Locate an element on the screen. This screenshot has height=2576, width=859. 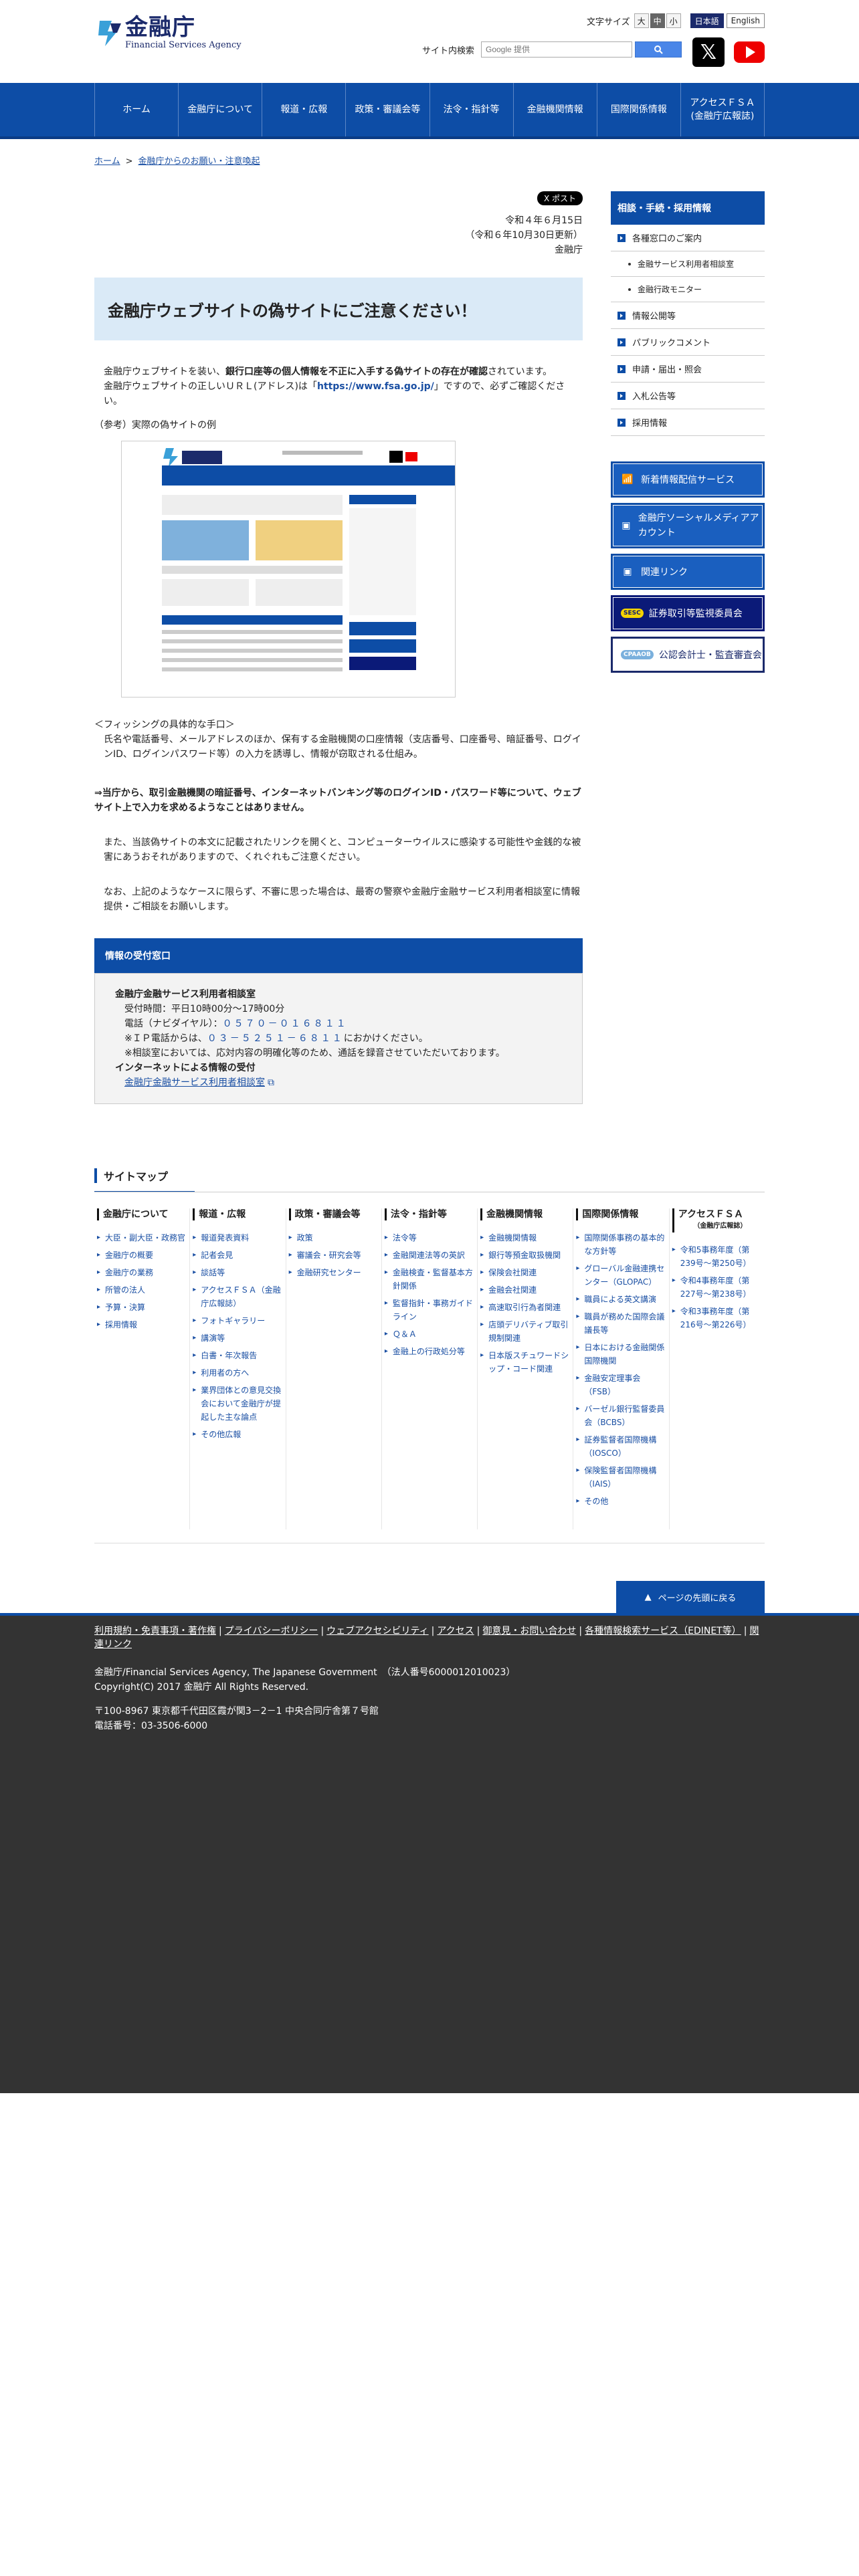
sitemap-link: 金融機関情報 is located at coordinates (525, 1238).